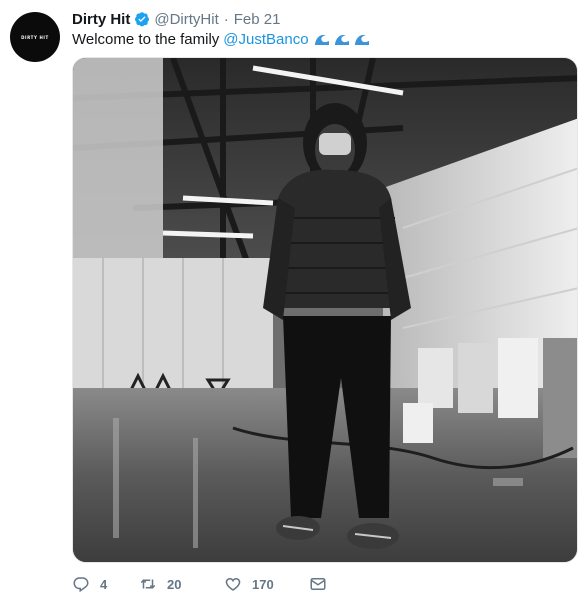  Describe the element at coordinates (146, 39) in the screenshot. I see `tweet-body-text: Welcome to the family` at that location.